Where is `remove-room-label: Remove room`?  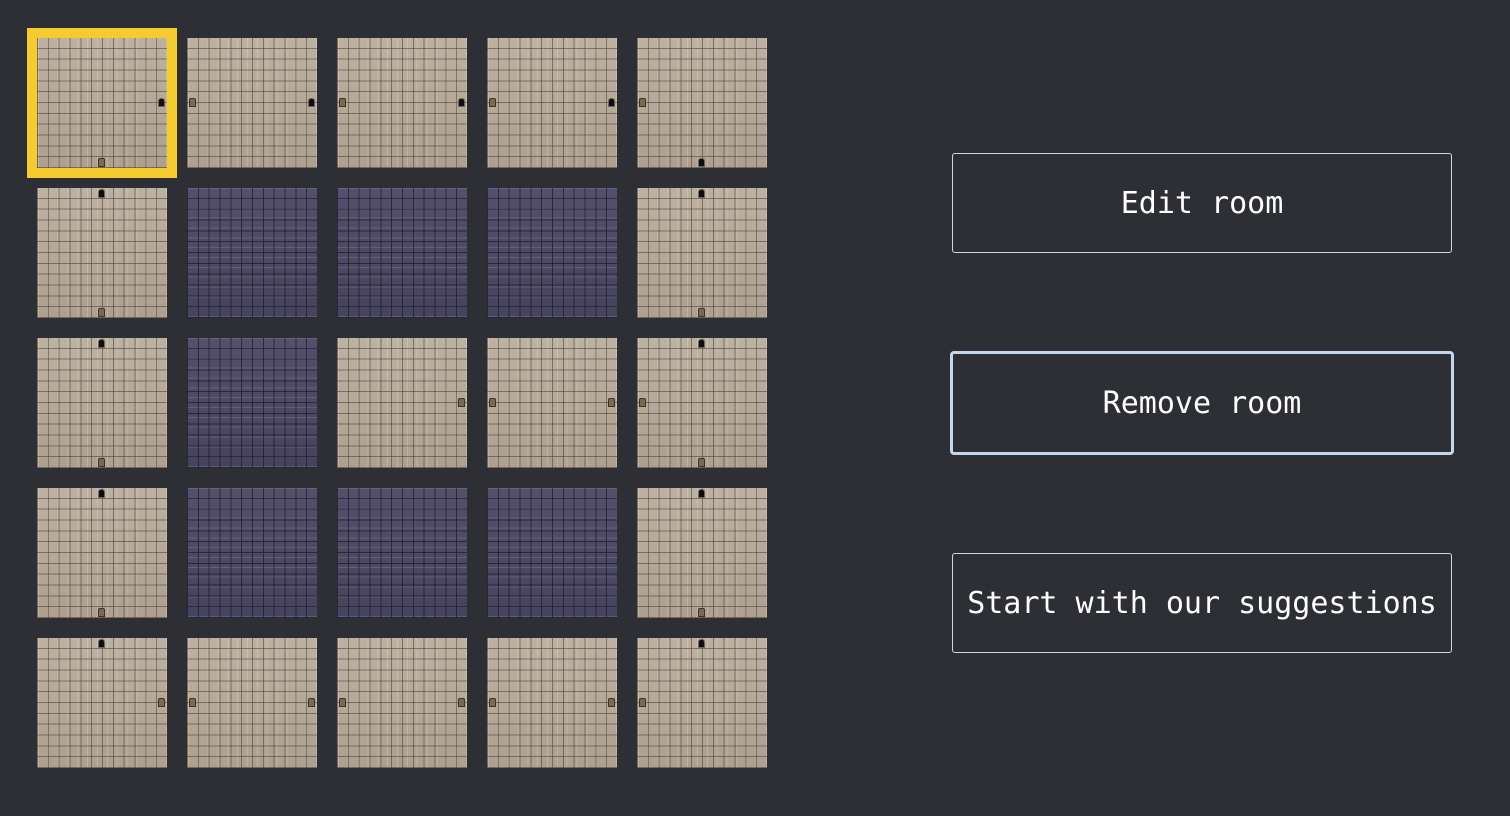 remove-room-label: Remove room is located at coordinates (1202, 403).